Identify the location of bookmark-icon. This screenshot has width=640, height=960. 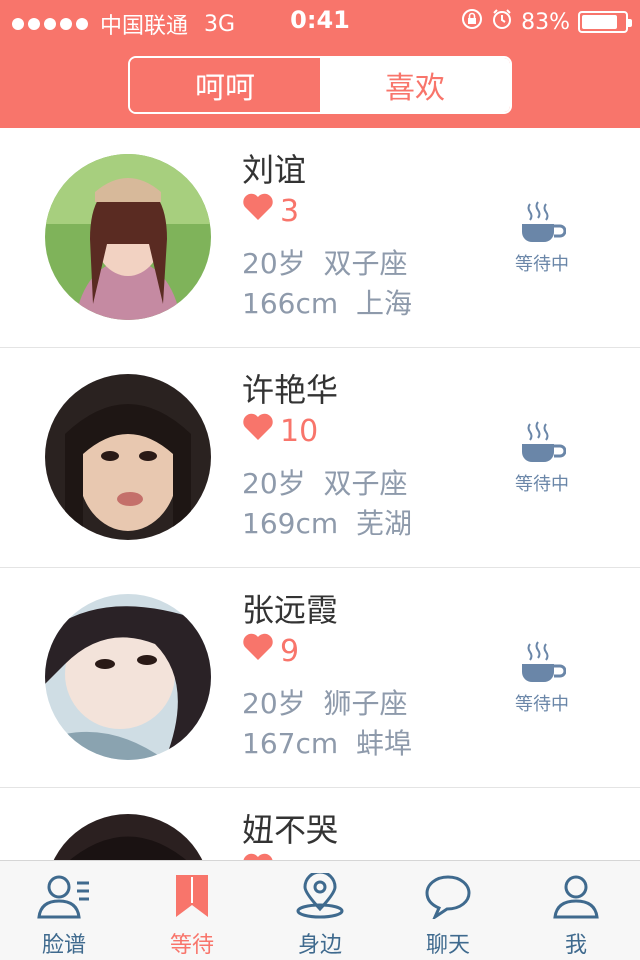
(192, 898).